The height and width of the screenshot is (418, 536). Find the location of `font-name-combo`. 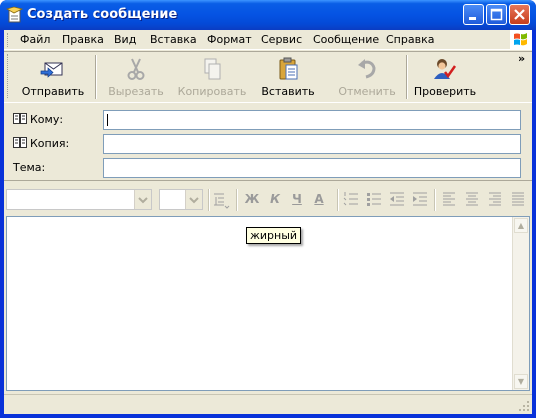

font-name-combo is located at coordinates (79, 199).